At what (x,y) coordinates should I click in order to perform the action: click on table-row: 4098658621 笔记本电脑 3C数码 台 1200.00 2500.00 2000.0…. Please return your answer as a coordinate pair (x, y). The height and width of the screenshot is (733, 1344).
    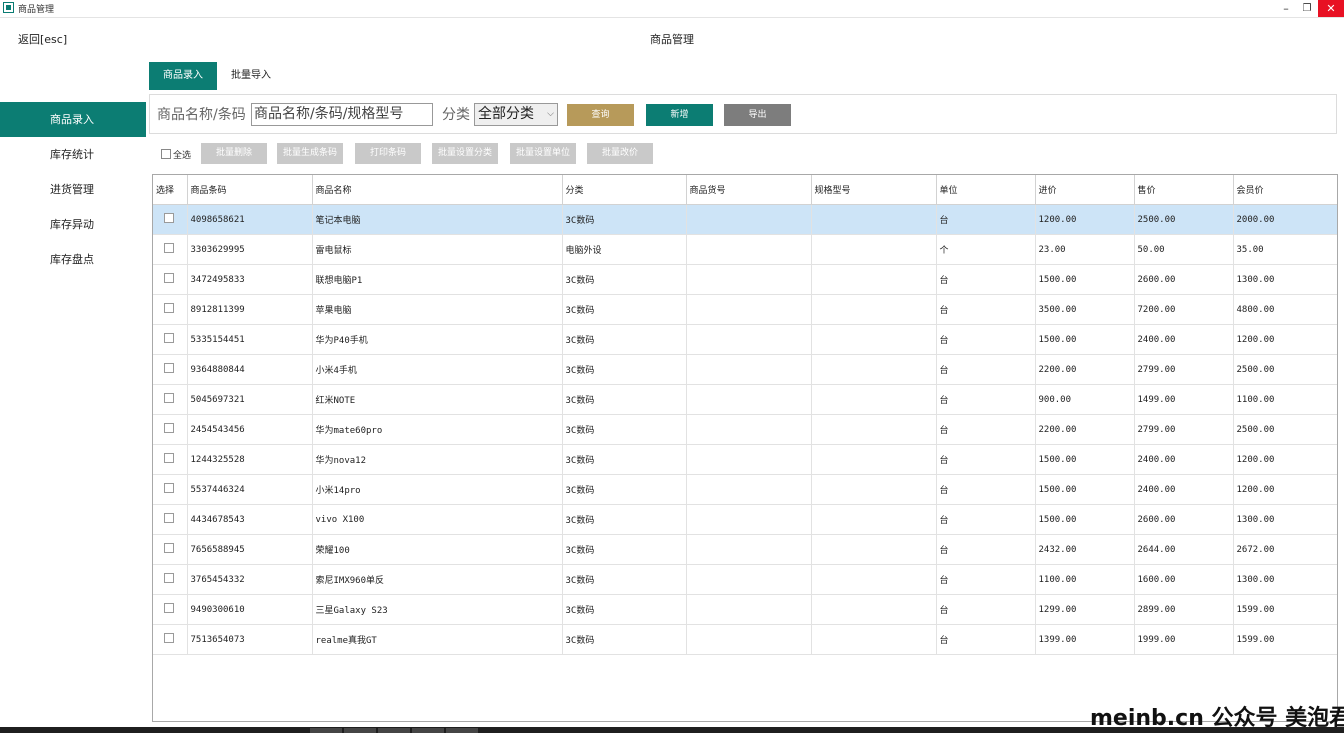
    Looking at the image, I should click on (745, 219).